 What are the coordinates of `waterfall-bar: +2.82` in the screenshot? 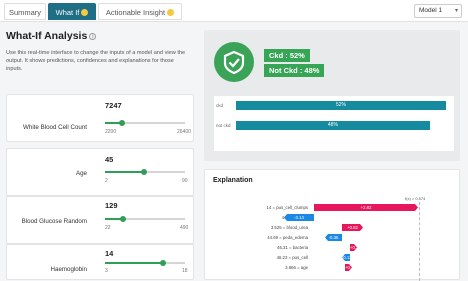 It's located at (366, 207).